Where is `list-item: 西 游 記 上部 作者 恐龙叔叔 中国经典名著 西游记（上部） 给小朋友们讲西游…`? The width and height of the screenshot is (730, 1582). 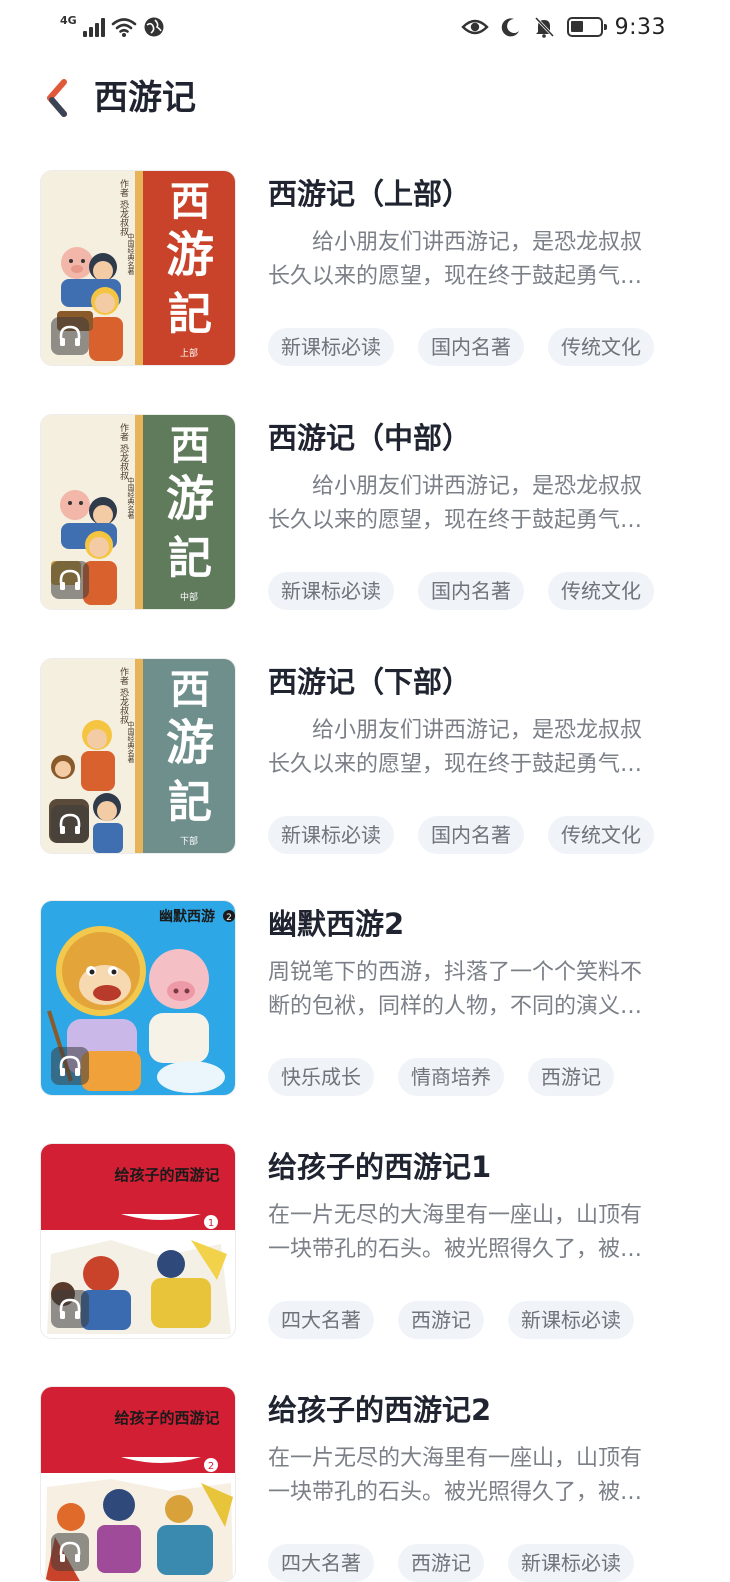 list-item: 西 游 記 上部 作者 恐龙叔叔 中国经典名著 西游记（上部） 给小朋友们讲西游… is located at coordinates (365, 270).